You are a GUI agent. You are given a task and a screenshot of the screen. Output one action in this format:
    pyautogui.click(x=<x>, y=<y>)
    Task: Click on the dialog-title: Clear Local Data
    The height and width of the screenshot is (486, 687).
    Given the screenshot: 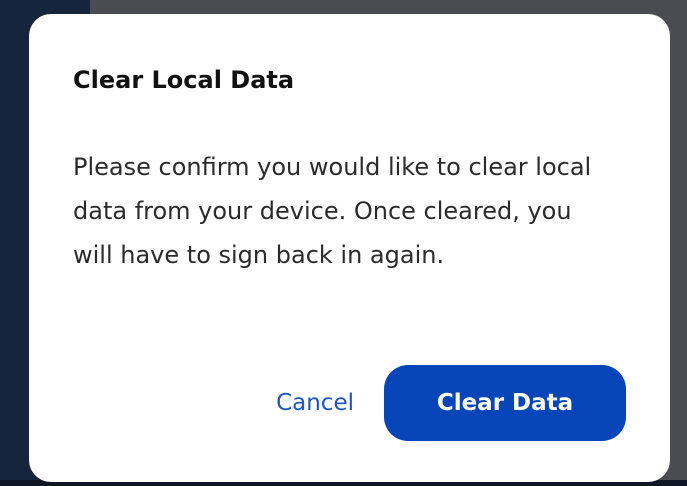 What is the action you would take?
    pyautogui.click(x=184, y=80)
    